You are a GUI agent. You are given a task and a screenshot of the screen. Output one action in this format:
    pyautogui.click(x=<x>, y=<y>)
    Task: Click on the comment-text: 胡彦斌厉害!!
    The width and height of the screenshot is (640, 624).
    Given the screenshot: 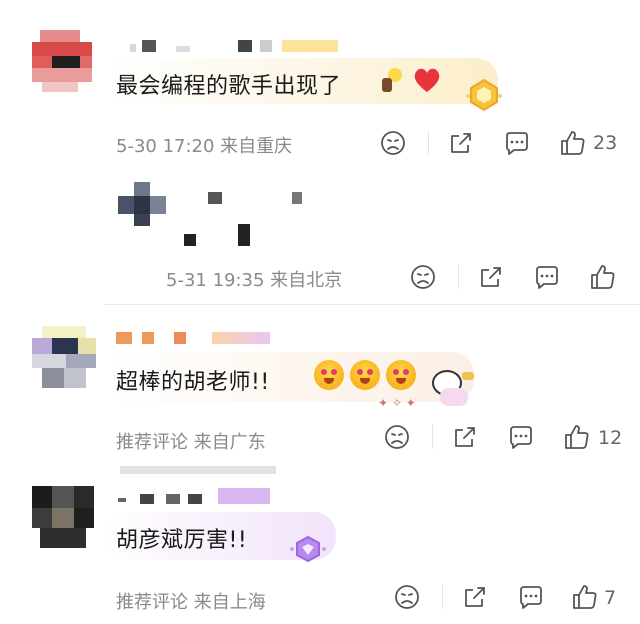 What is the action you would take?
    pyautogui.click(x=182, y=540)
    